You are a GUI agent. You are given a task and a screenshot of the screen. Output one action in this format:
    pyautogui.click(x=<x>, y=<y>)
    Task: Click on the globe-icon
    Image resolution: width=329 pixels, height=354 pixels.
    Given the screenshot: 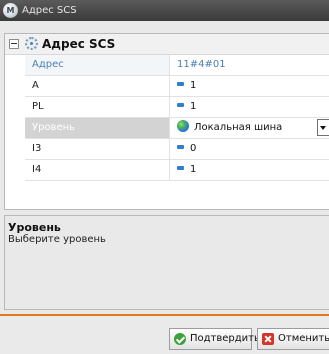 What is the action you would take?
    pyautogui.click(x=183, y=126)
    